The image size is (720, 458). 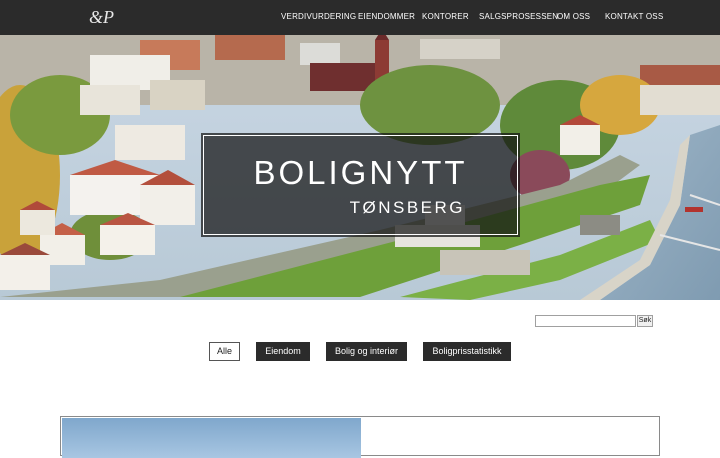 I want to click on search-input, so click(x=585, y=321).